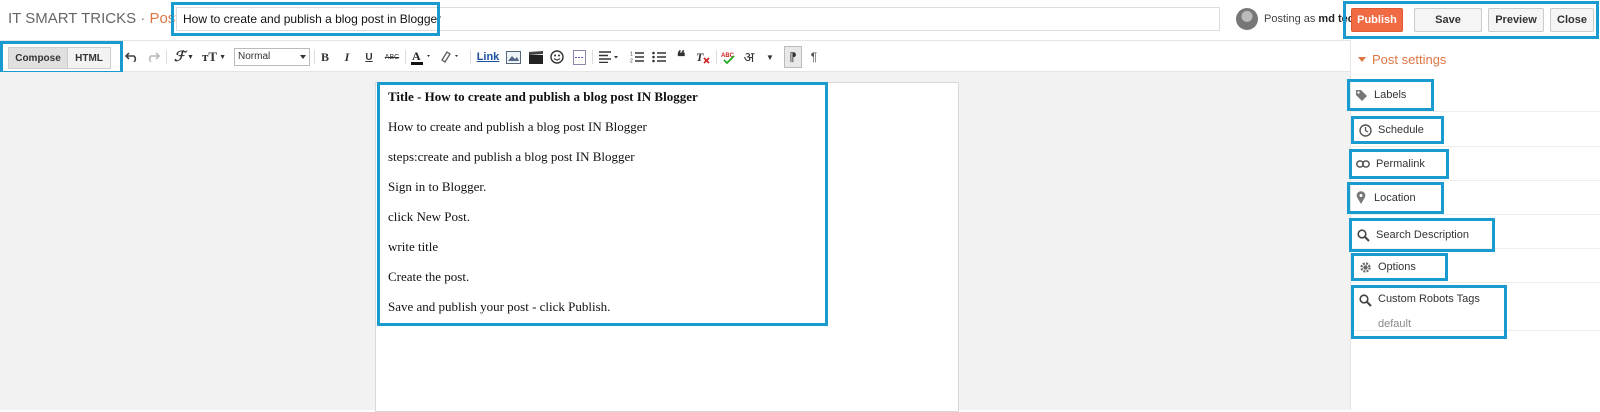 Image resolution: width=1600 pixels, height=412 pixels. I want to click on sidebar-item-search-description: Search Description, so click(1422, 235).